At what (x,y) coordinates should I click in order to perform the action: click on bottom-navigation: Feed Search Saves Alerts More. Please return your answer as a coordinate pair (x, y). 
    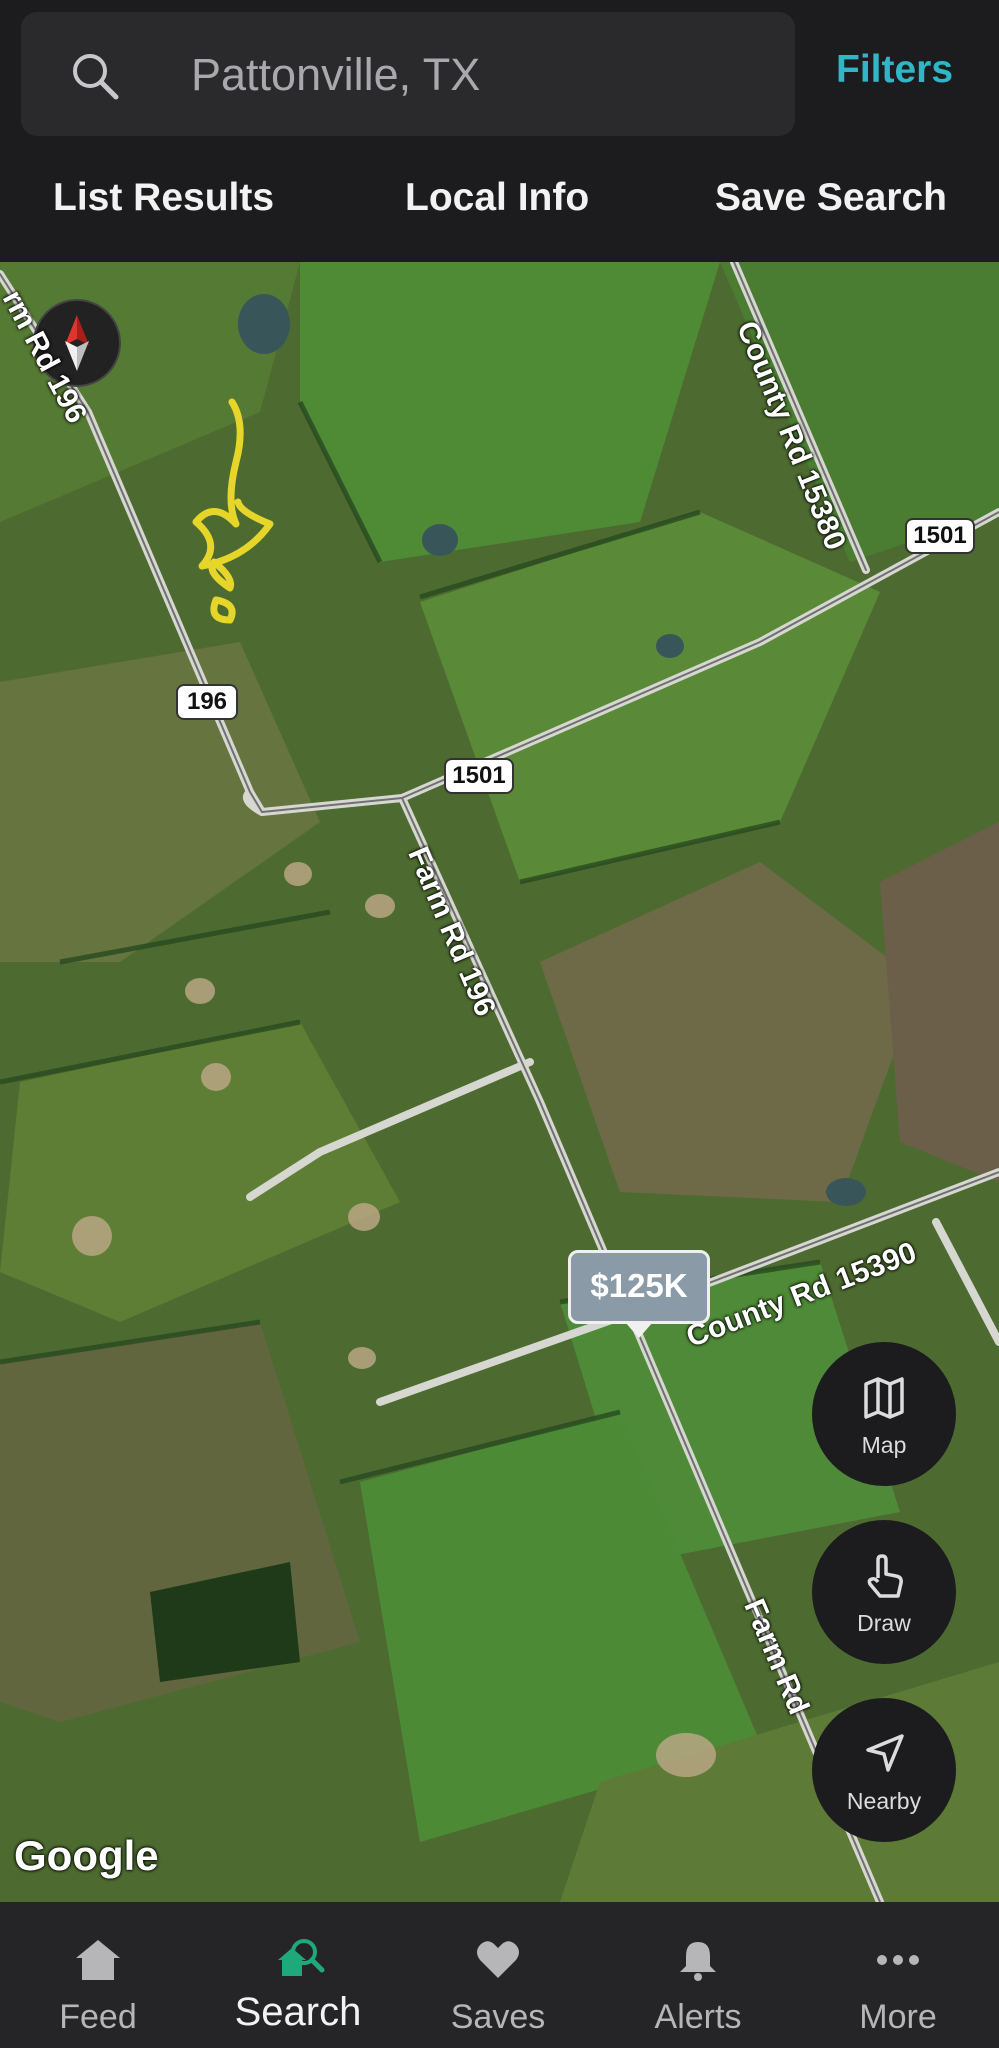
    Looking at the image, I should click on (499, 1975).